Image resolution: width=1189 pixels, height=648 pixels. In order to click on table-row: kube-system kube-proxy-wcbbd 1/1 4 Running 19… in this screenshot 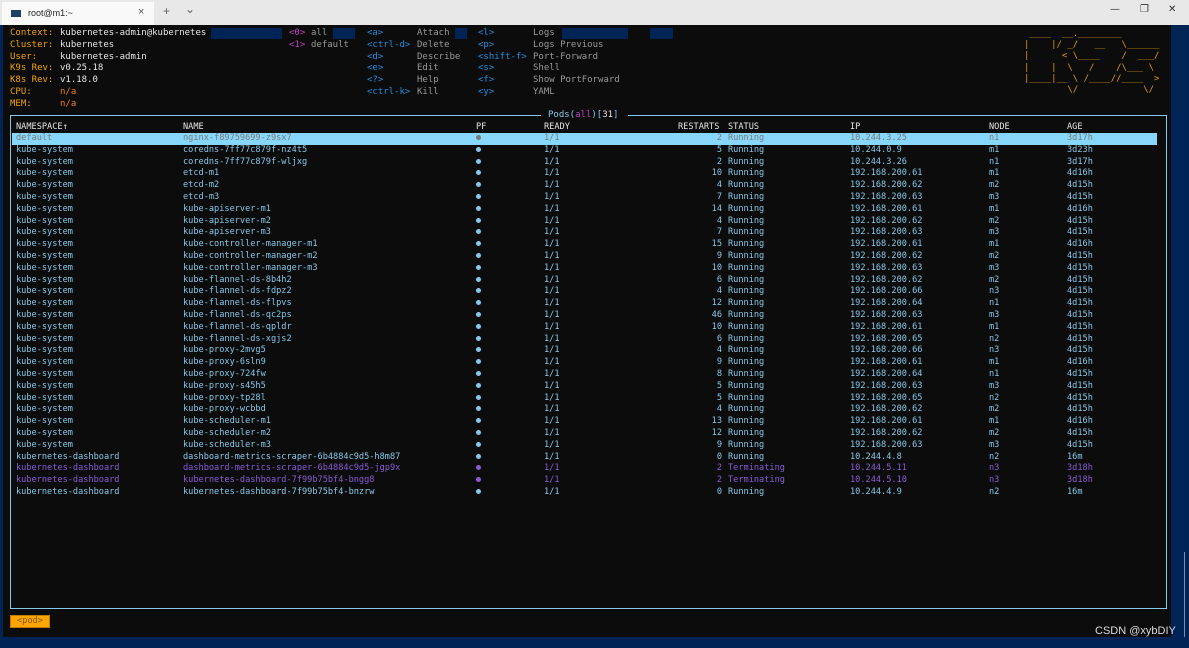, I will do `click(584, 410)`.